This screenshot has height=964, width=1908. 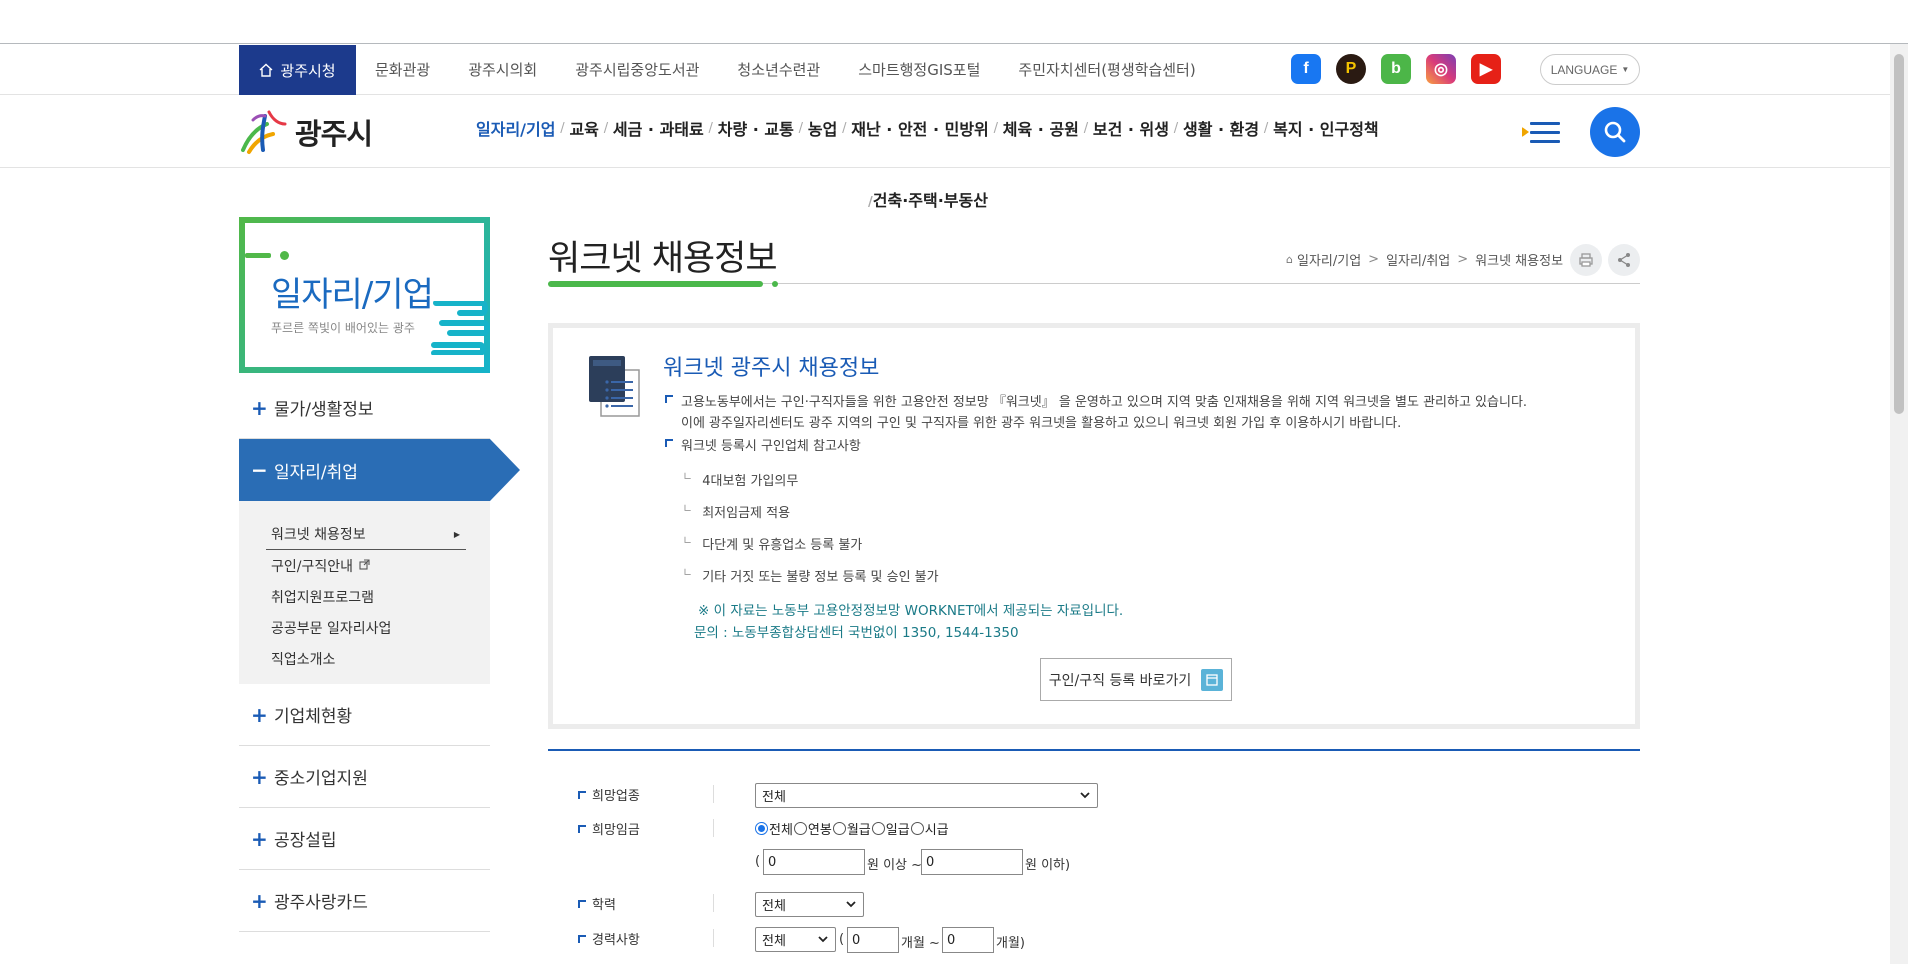 I want to click on family-site-link: 문화관광, so click(x=402, y=69).